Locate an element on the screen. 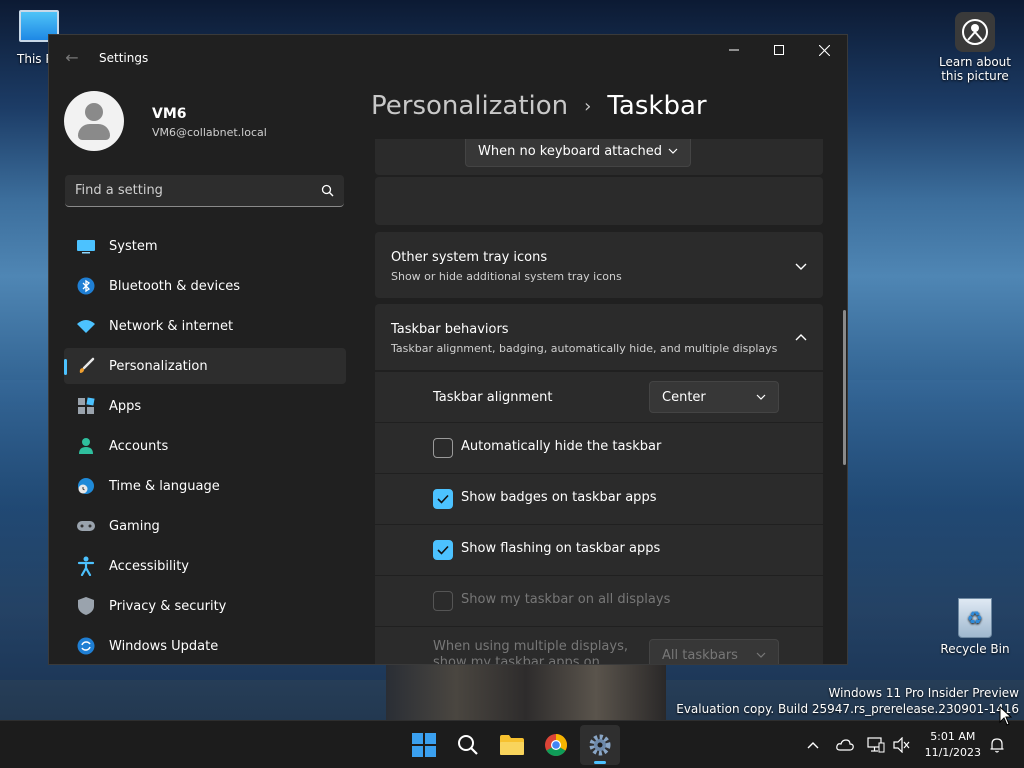 The height and width of the screenshot is (768, 1024). chrome-button is located at coordinates (556, 745).